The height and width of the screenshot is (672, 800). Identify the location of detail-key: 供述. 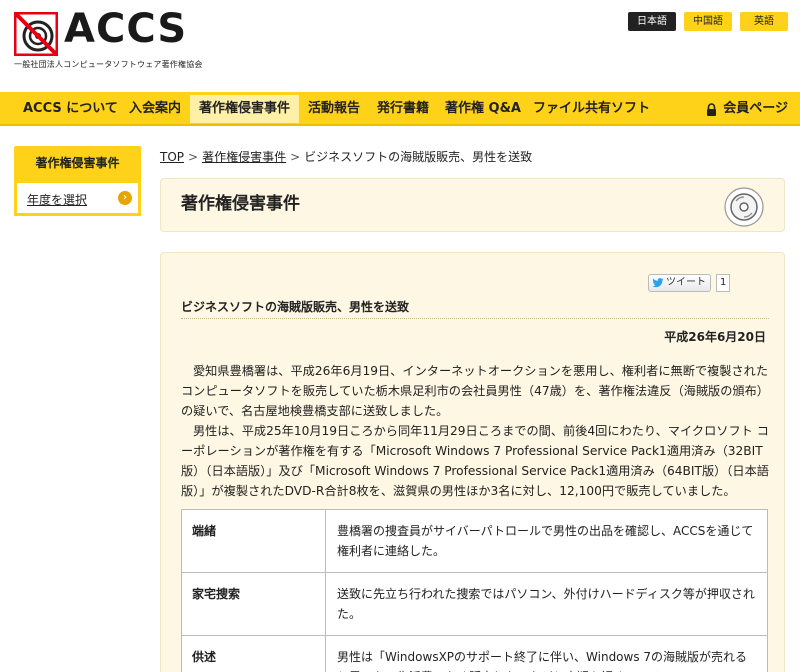
(253, 653).